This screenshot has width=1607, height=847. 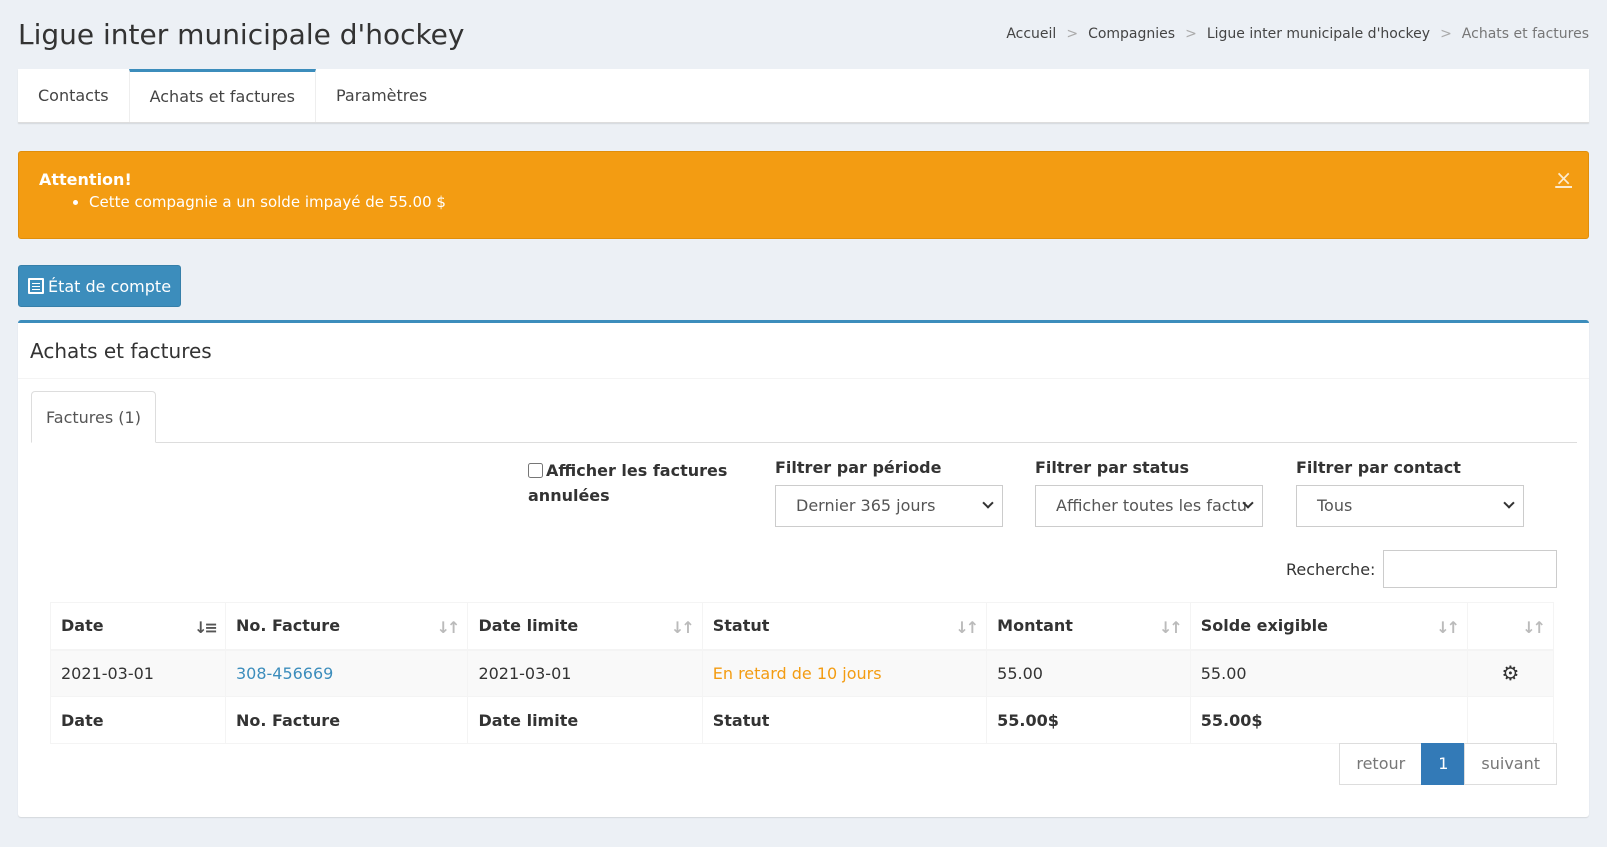 I want to click on column-header-amount: Montant ↓↑, so click(x=1088, y=626).